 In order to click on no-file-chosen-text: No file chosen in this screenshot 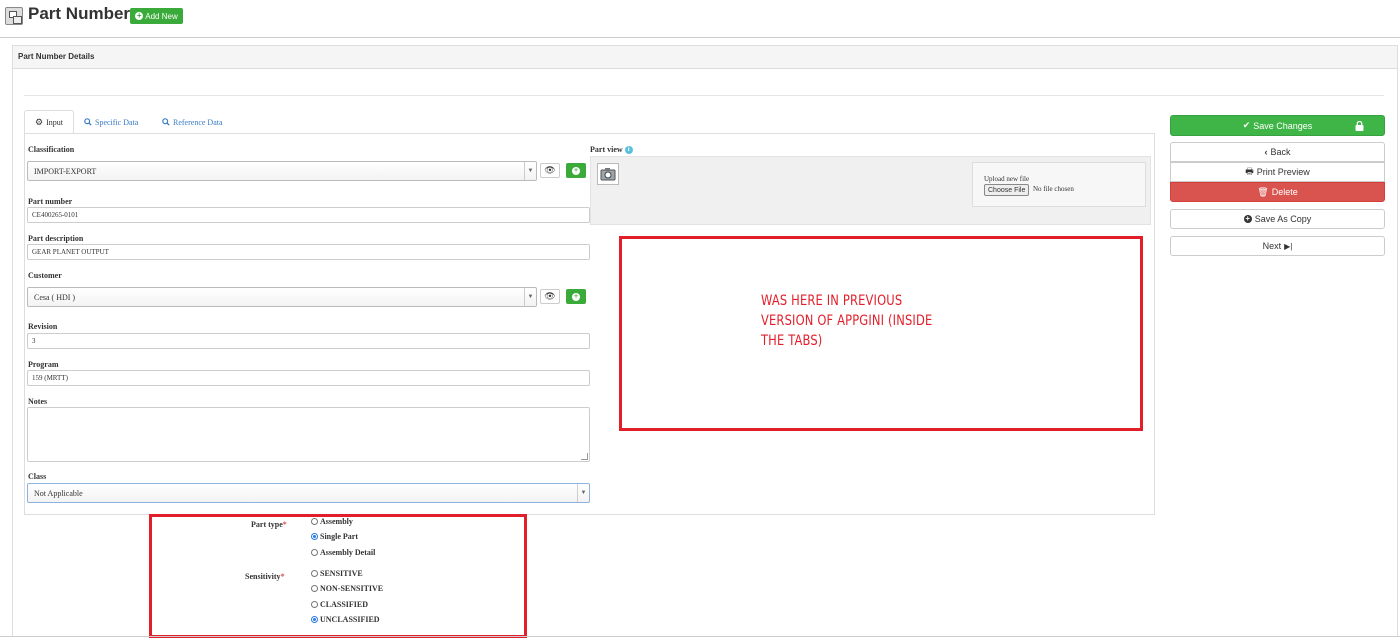, I will do `click(1053, 189)`.